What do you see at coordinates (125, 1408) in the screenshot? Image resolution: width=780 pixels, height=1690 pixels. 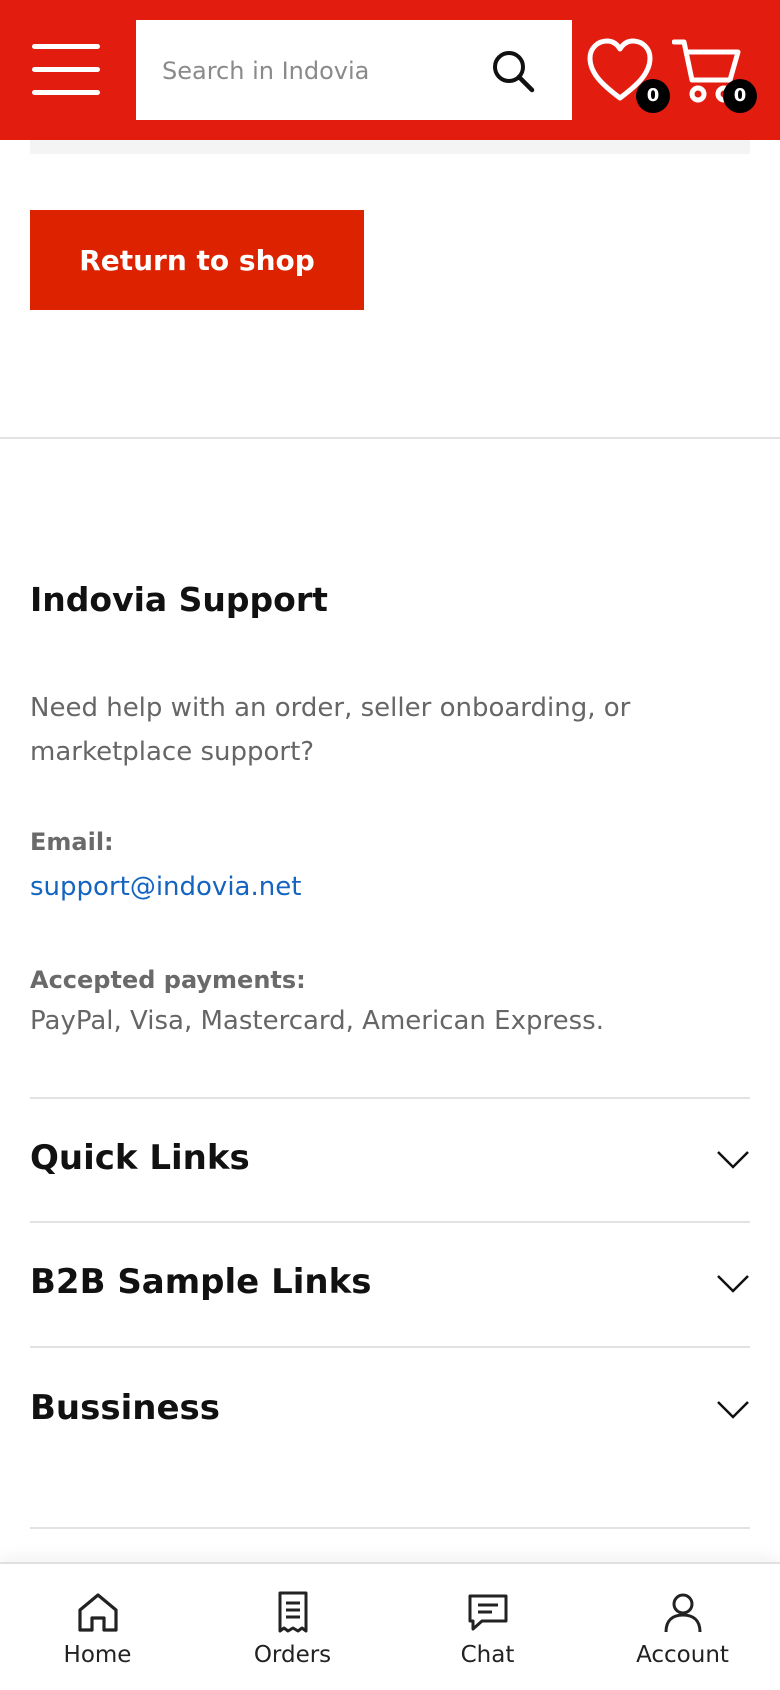 I see `accordion-title: Bussiness` at bounding box center [125, 1408].